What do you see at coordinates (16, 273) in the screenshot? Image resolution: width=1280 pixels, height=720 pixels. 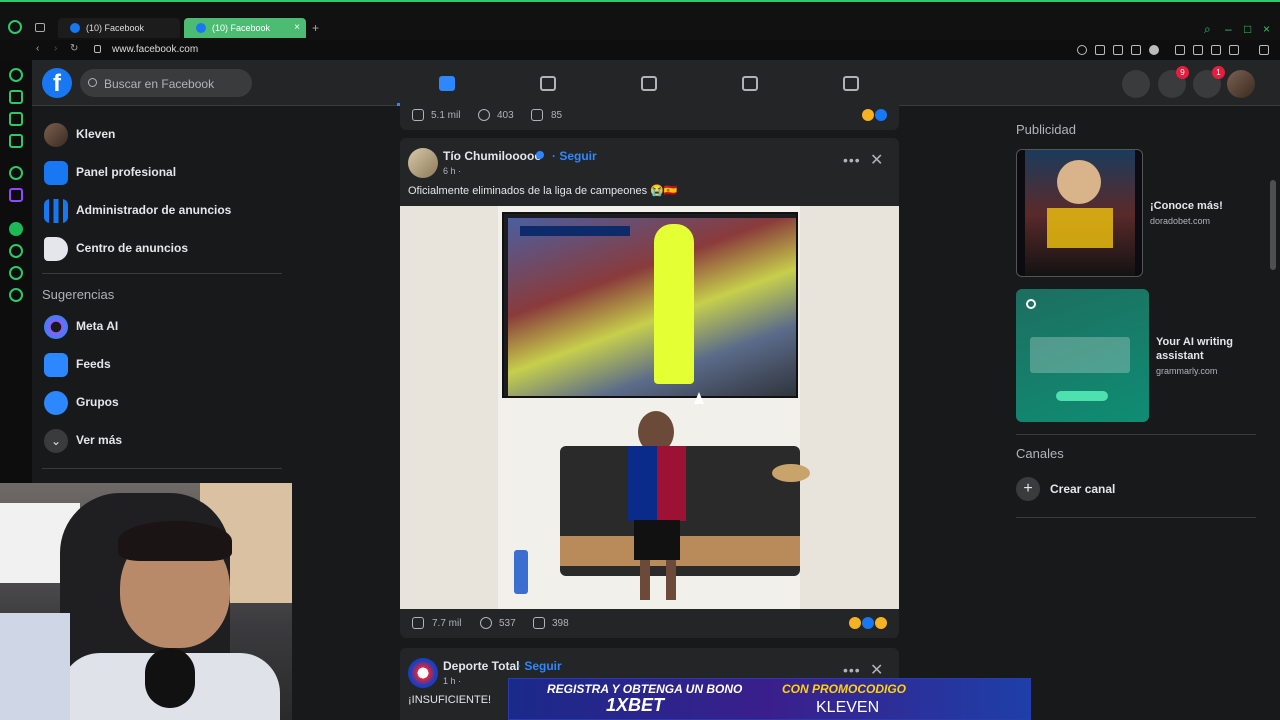 I see `extensions-rail-icon` at bounding box center [16, 273].